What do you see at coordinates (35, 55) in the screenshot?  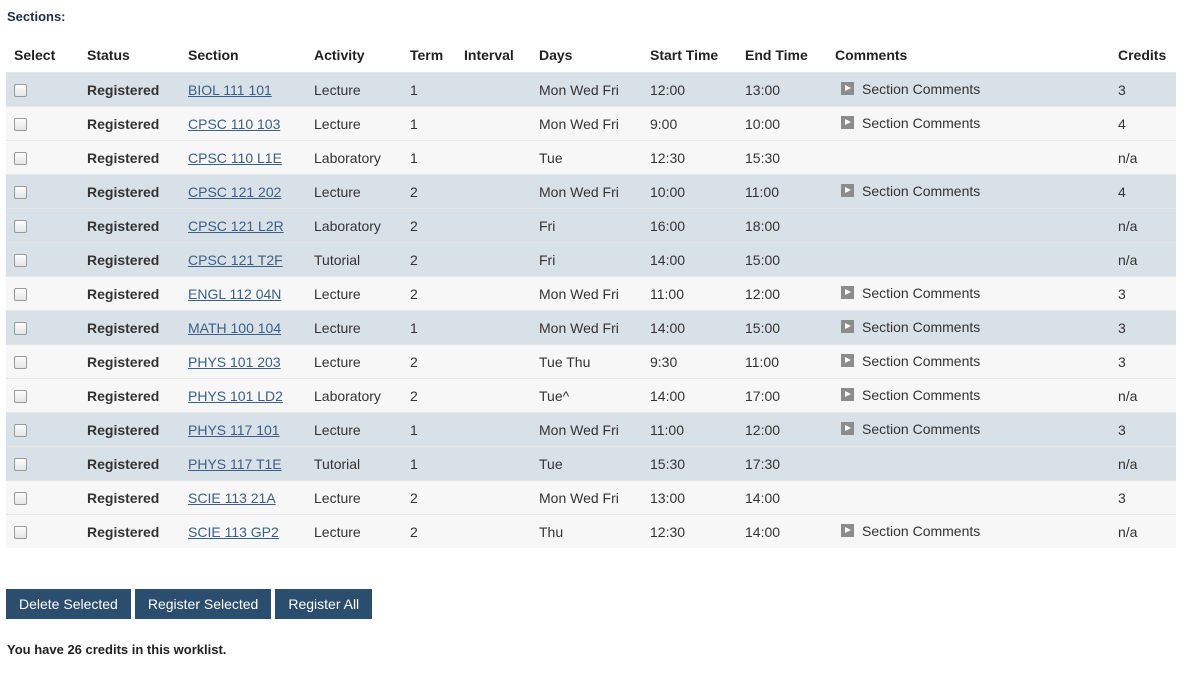 I see `col-header-select: Select` at bounding box center [35, 55].